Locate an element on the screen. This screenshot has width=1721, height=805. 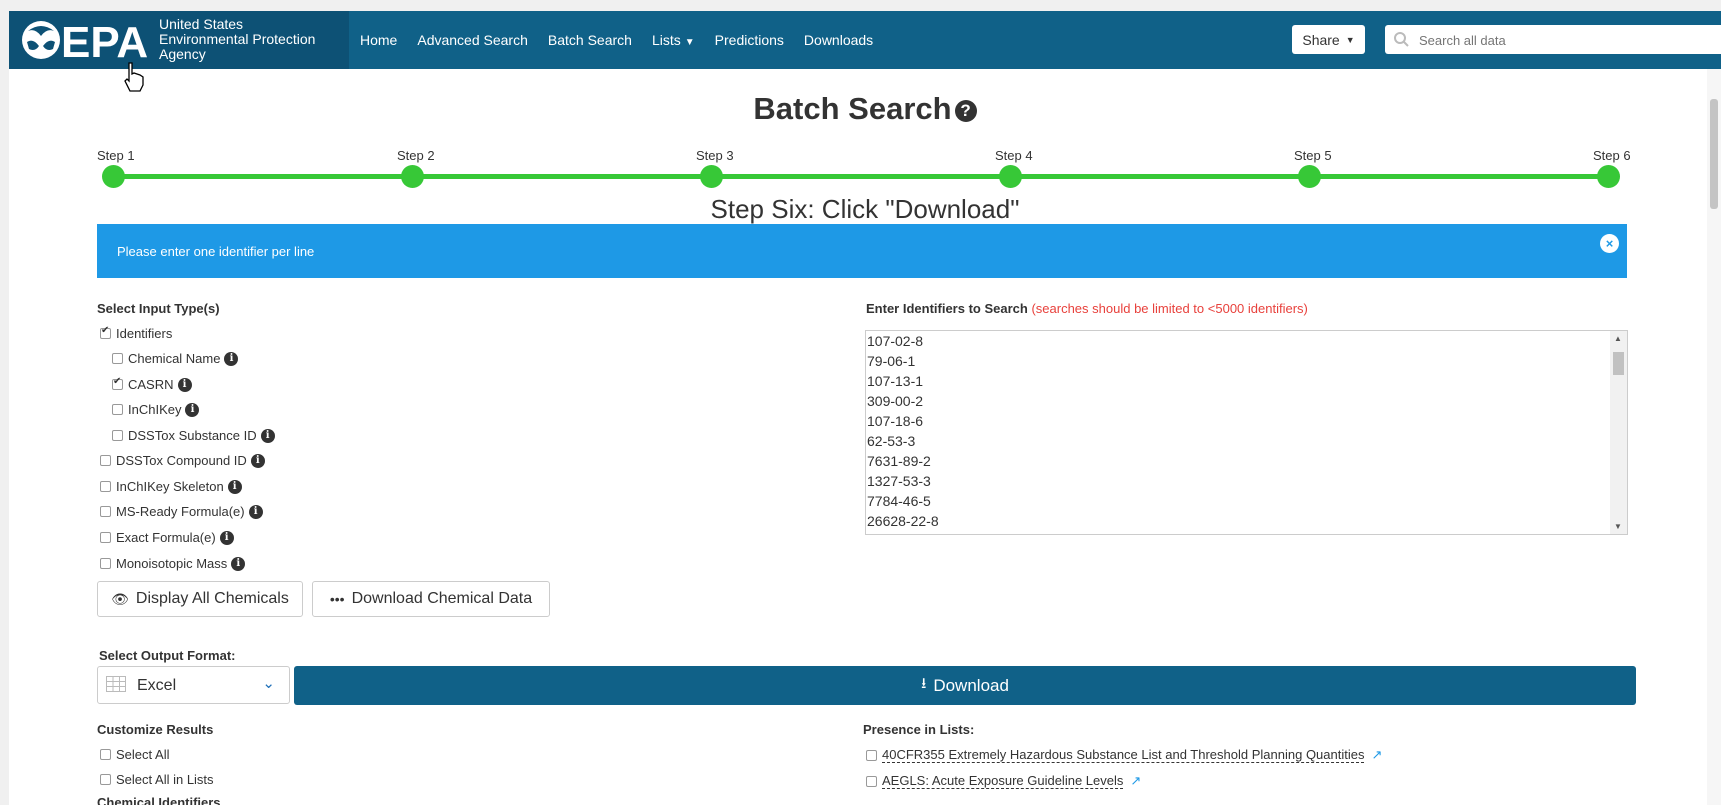
step-heading: Step Six: Click "Download" is located at coordinates (865, 209).